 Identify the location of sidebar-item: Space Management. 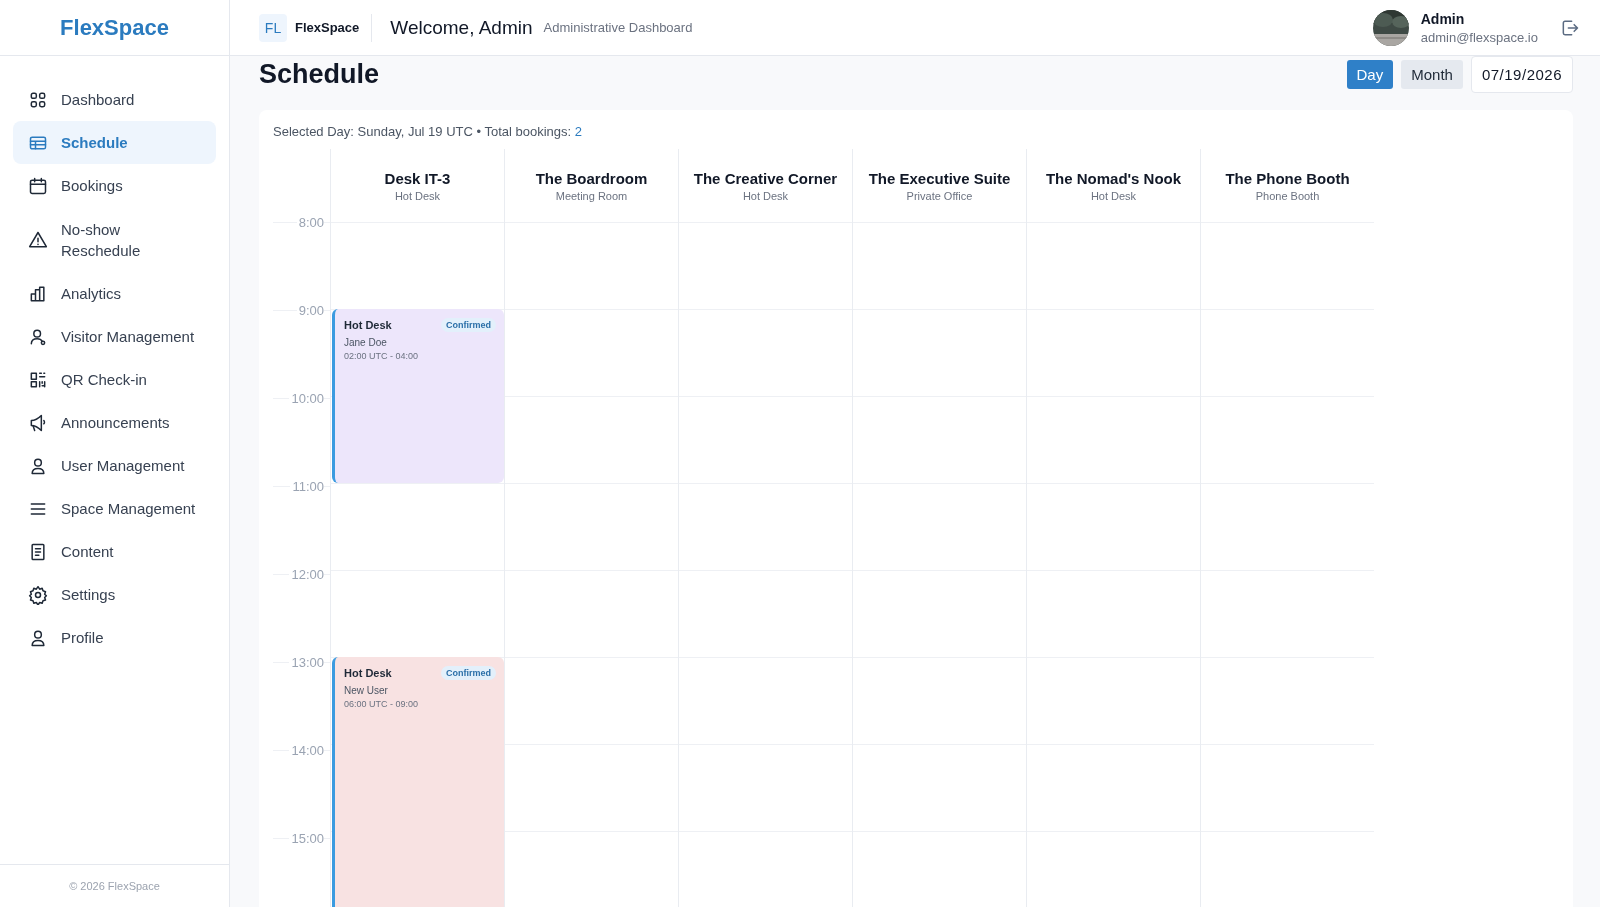
(114, 508).